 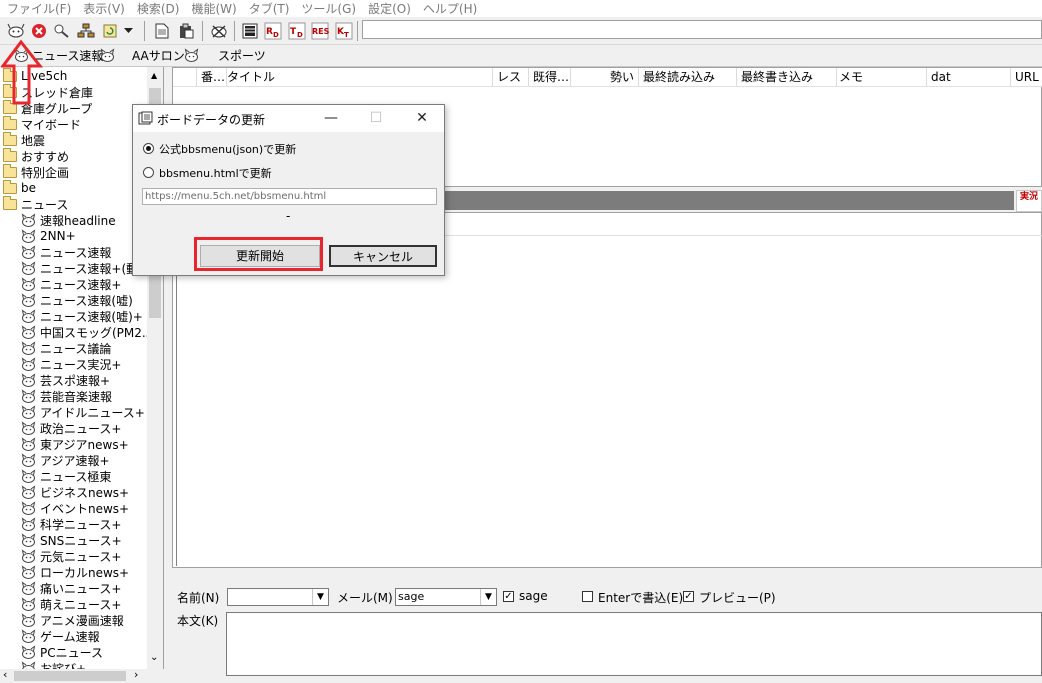 I want to click on tree-board: アジア速報+, so click(x=65, y=460).